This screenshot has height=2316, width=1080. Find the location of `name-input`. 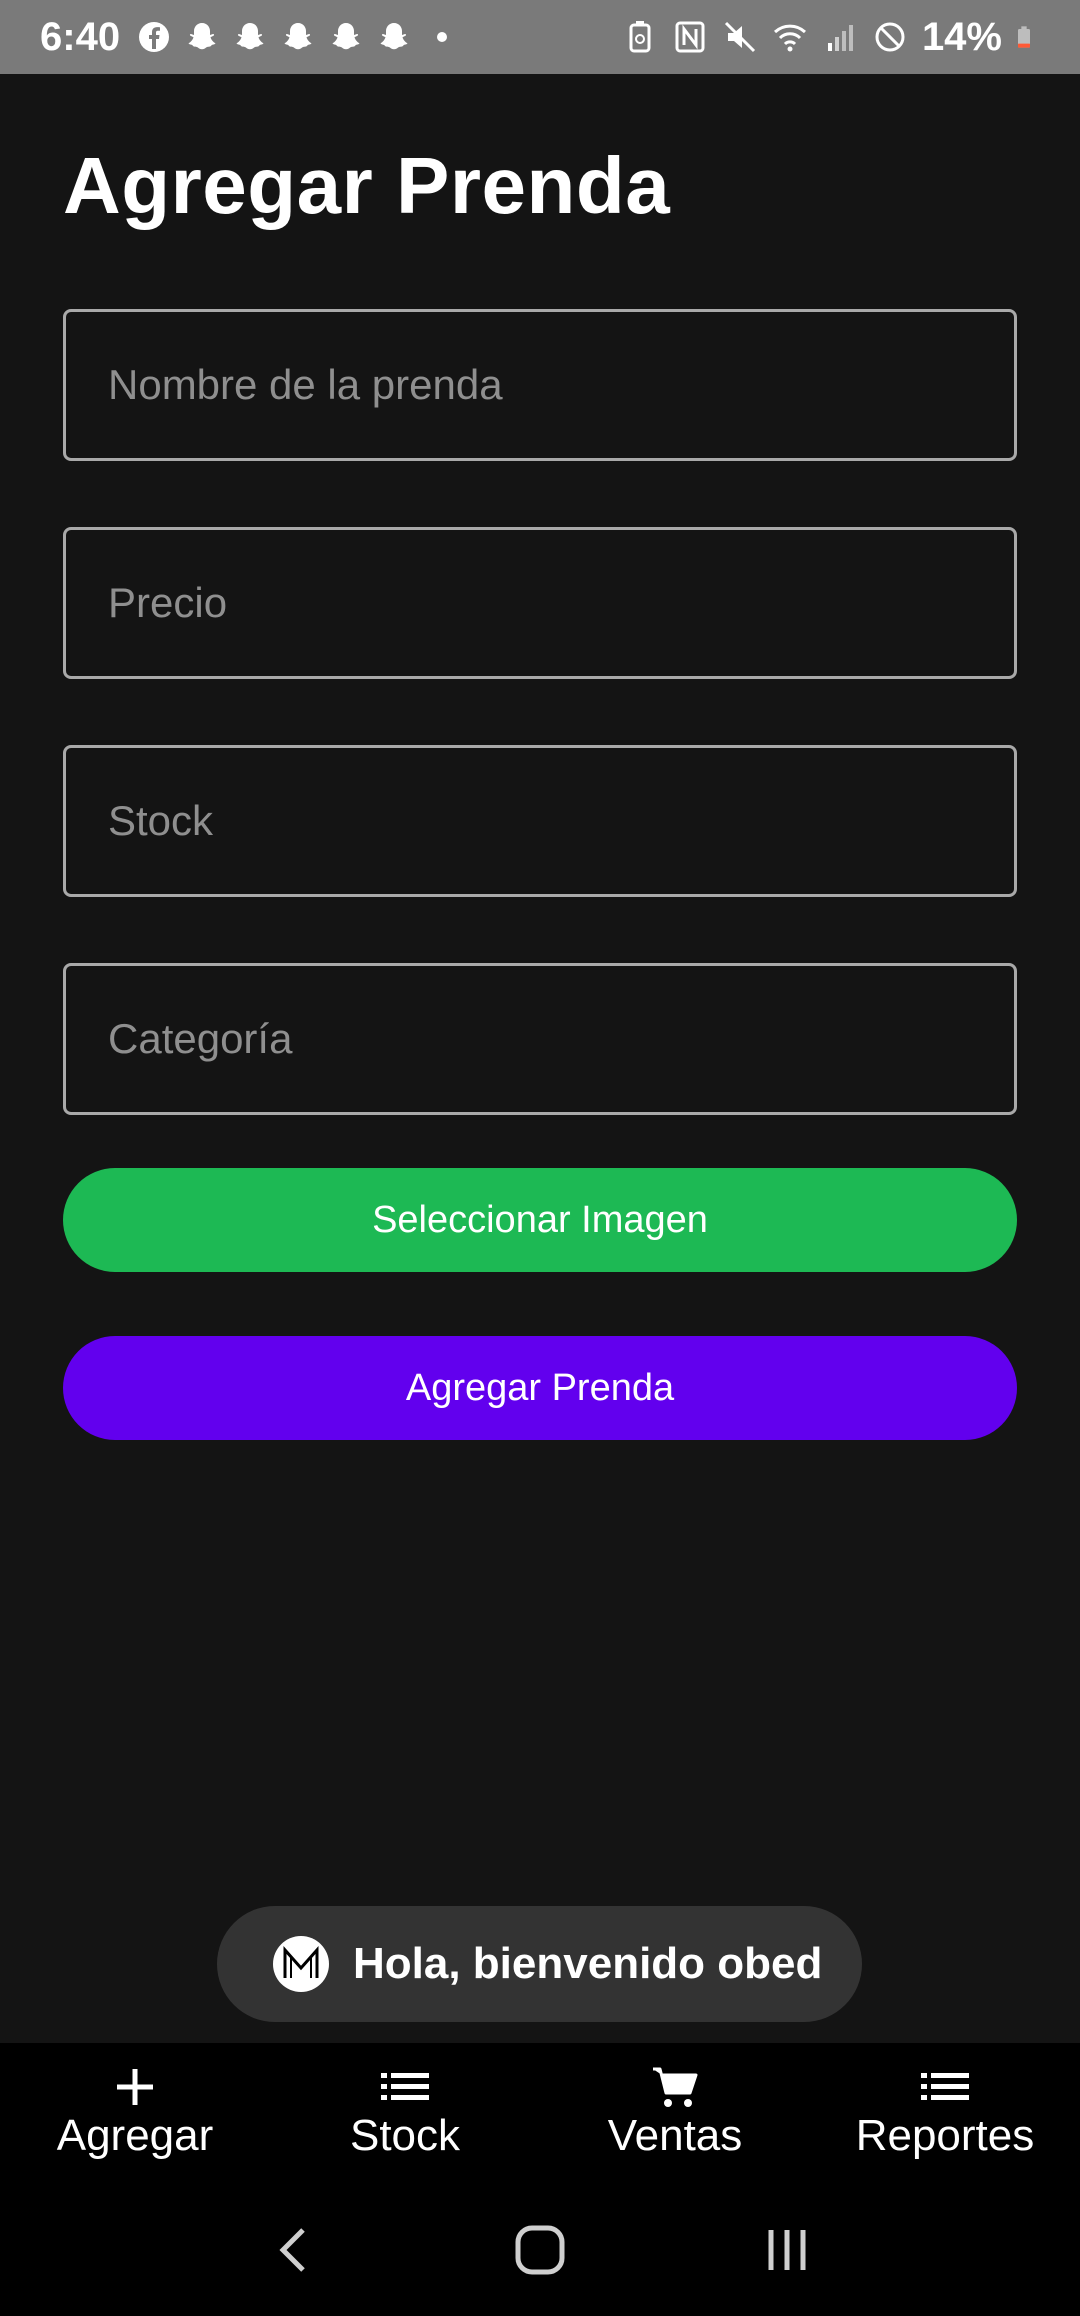

name-input is located at coordinates (540, 385).